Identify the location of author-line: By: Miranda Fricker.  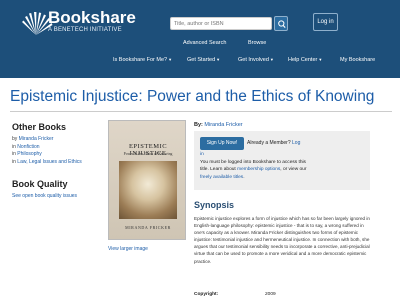
(218, 125).